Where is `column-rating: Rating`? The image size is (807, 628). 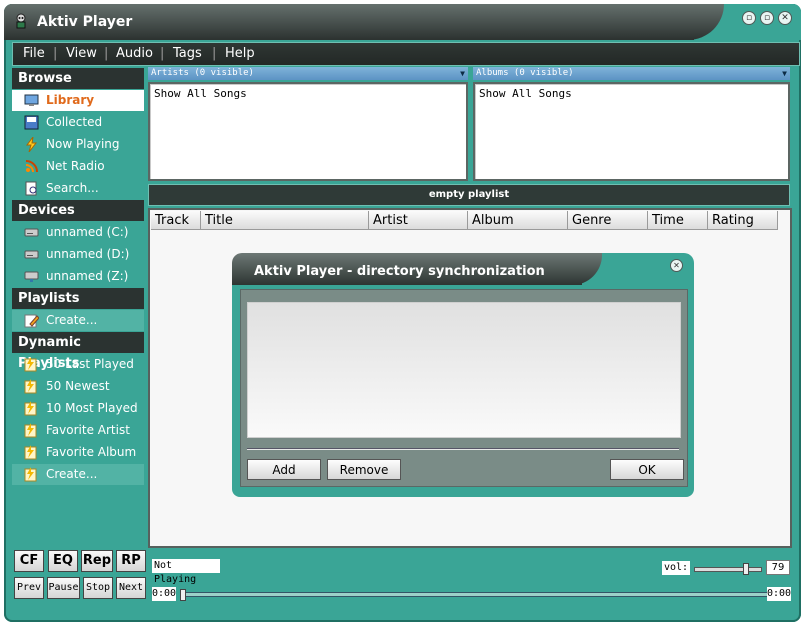
column-rating: Rating is located at coordinates (743, 220).